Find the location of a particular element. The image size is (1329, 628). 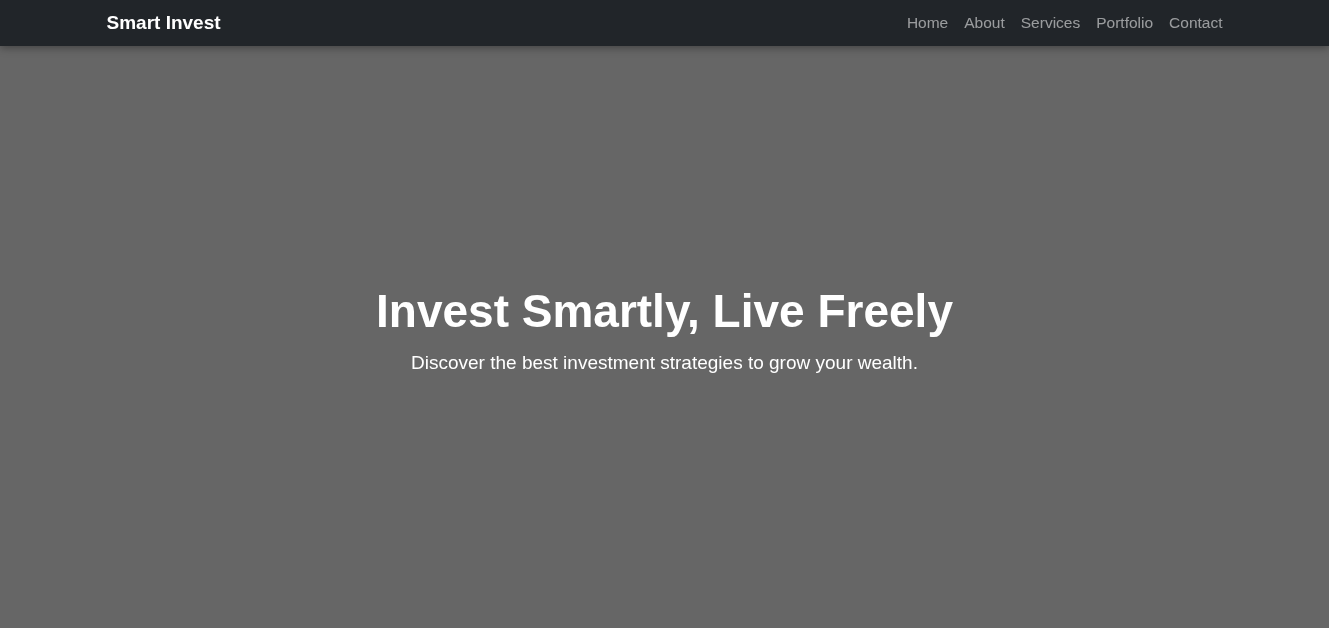

hero-title: Invest Smartly, Live Freely is located at coordinates (664, 312).